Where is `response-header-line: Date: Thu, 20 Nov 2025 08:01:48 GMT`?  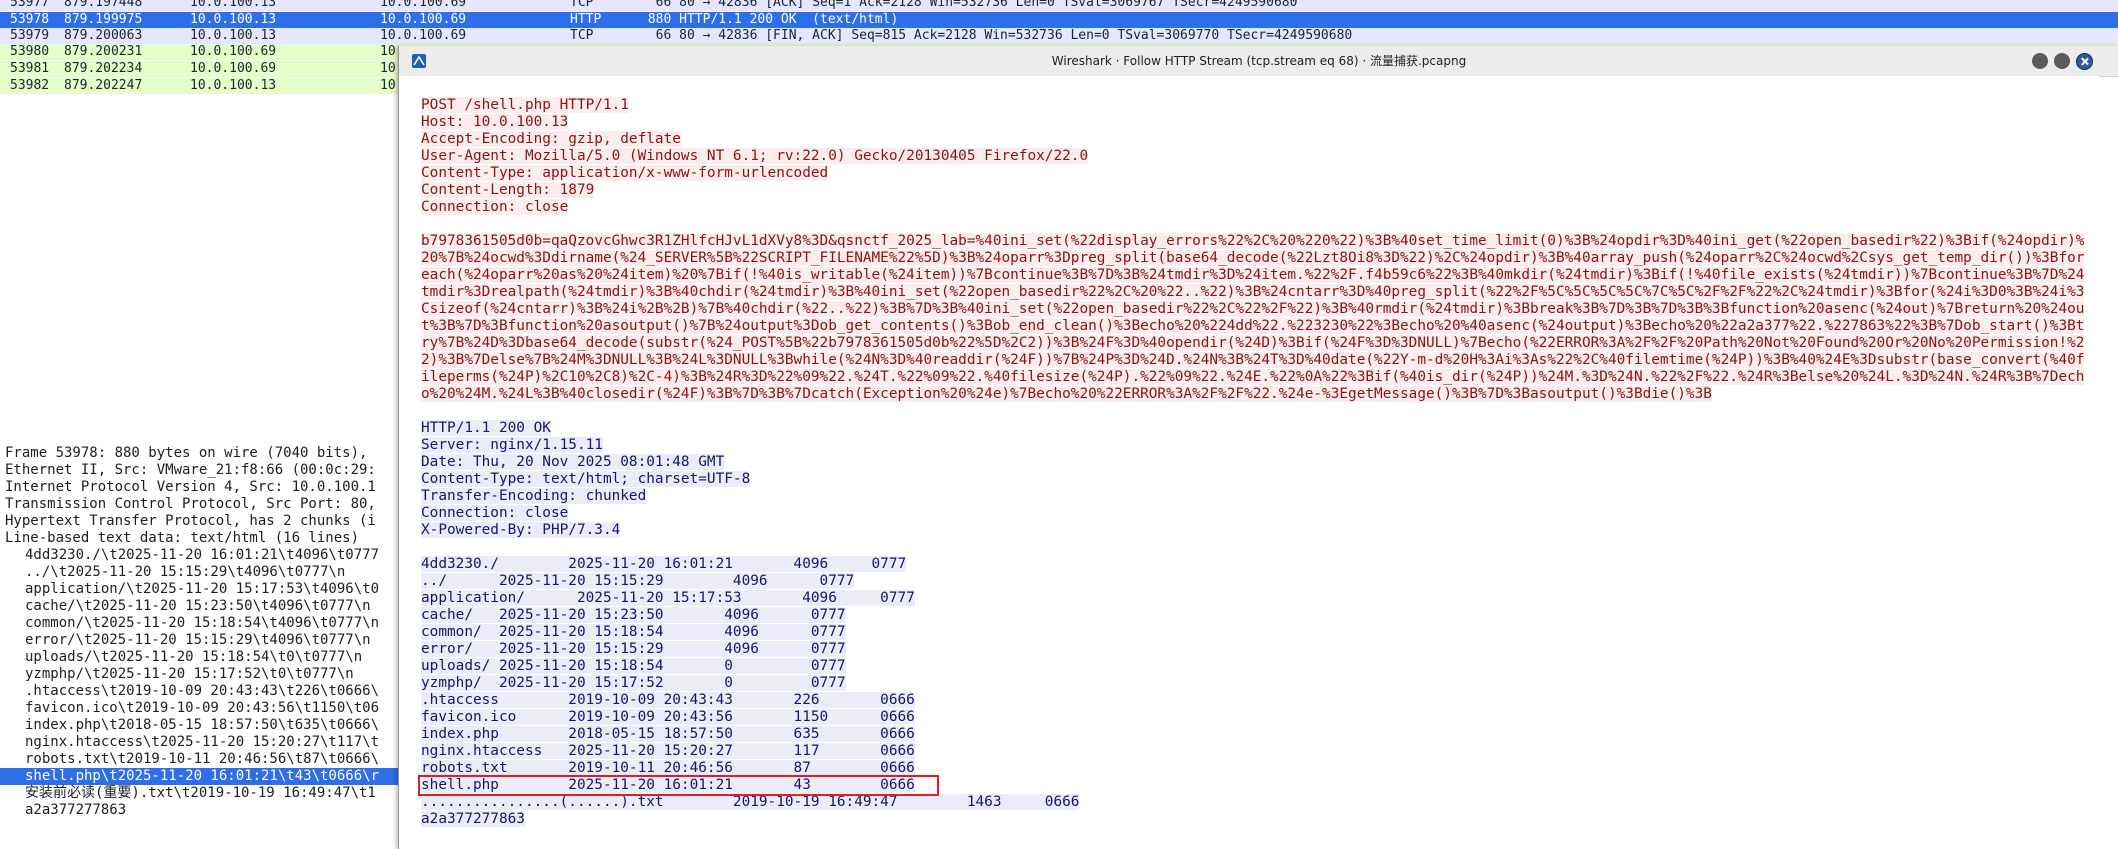
response-header-line: Date: Thu, 20 Nov 2025 08:01:48 GMT is located at coordinates (573, 462).